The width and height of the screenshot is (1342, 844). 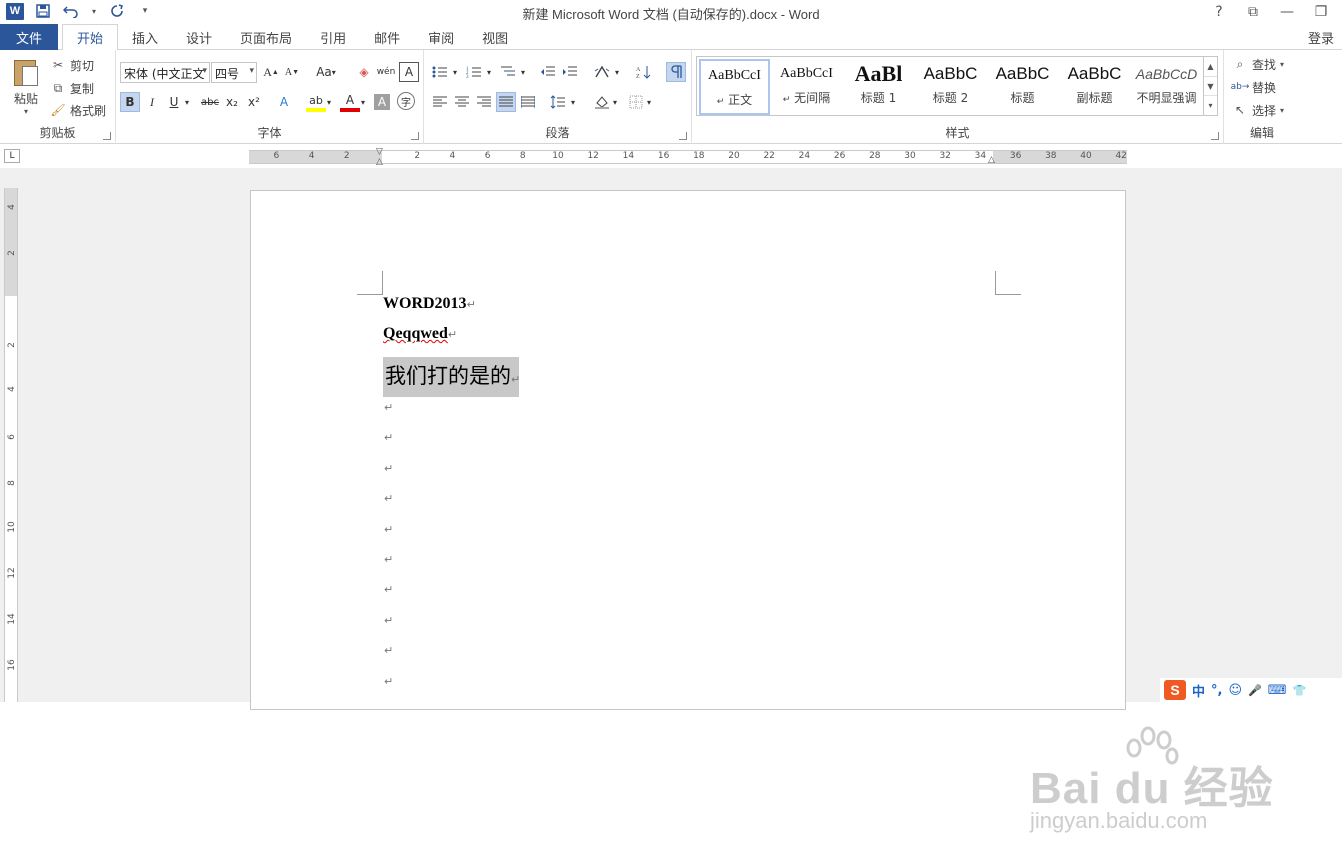 I want to click on sort-icon: AZ, so click(x=644, y=72).